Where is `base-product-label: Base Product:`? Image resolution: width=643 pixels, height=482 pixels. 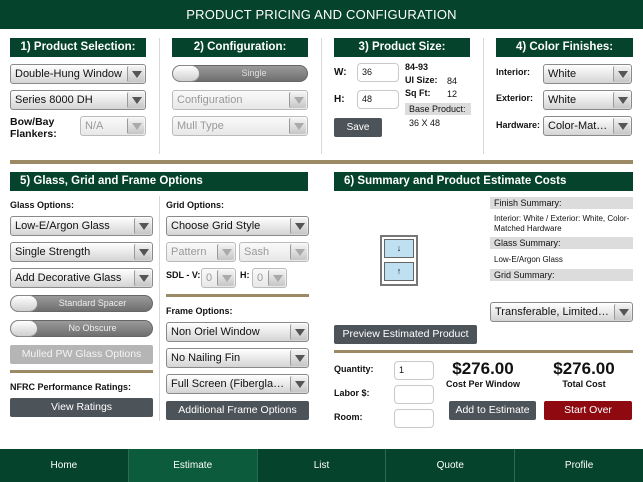 base-product-label: Base Product: is located at coordinates (438, 109).